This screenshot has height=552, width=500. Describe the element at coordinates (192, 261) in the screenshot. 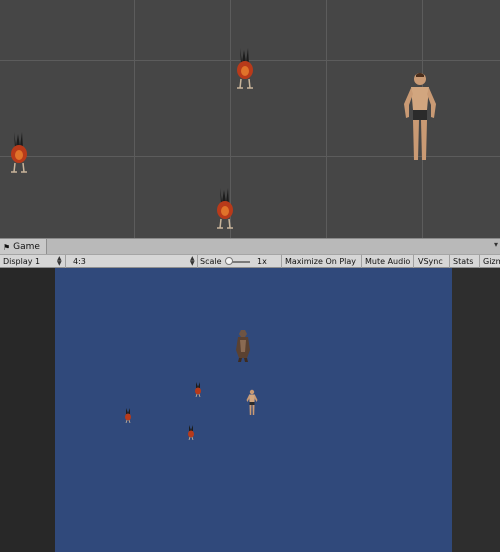

I see `aspect-dropdown-arrows-icon: ▲ ▼` at that location.